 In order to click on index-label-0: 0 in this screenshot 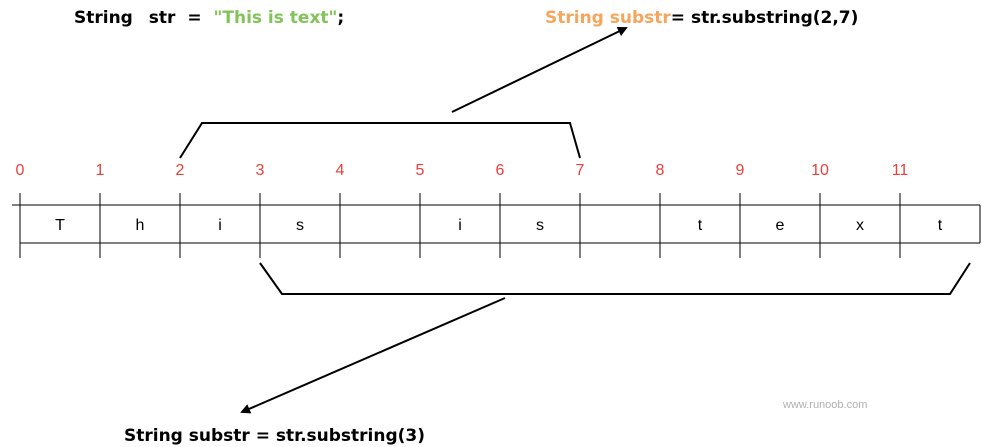, I will do `click(20, 170)`.